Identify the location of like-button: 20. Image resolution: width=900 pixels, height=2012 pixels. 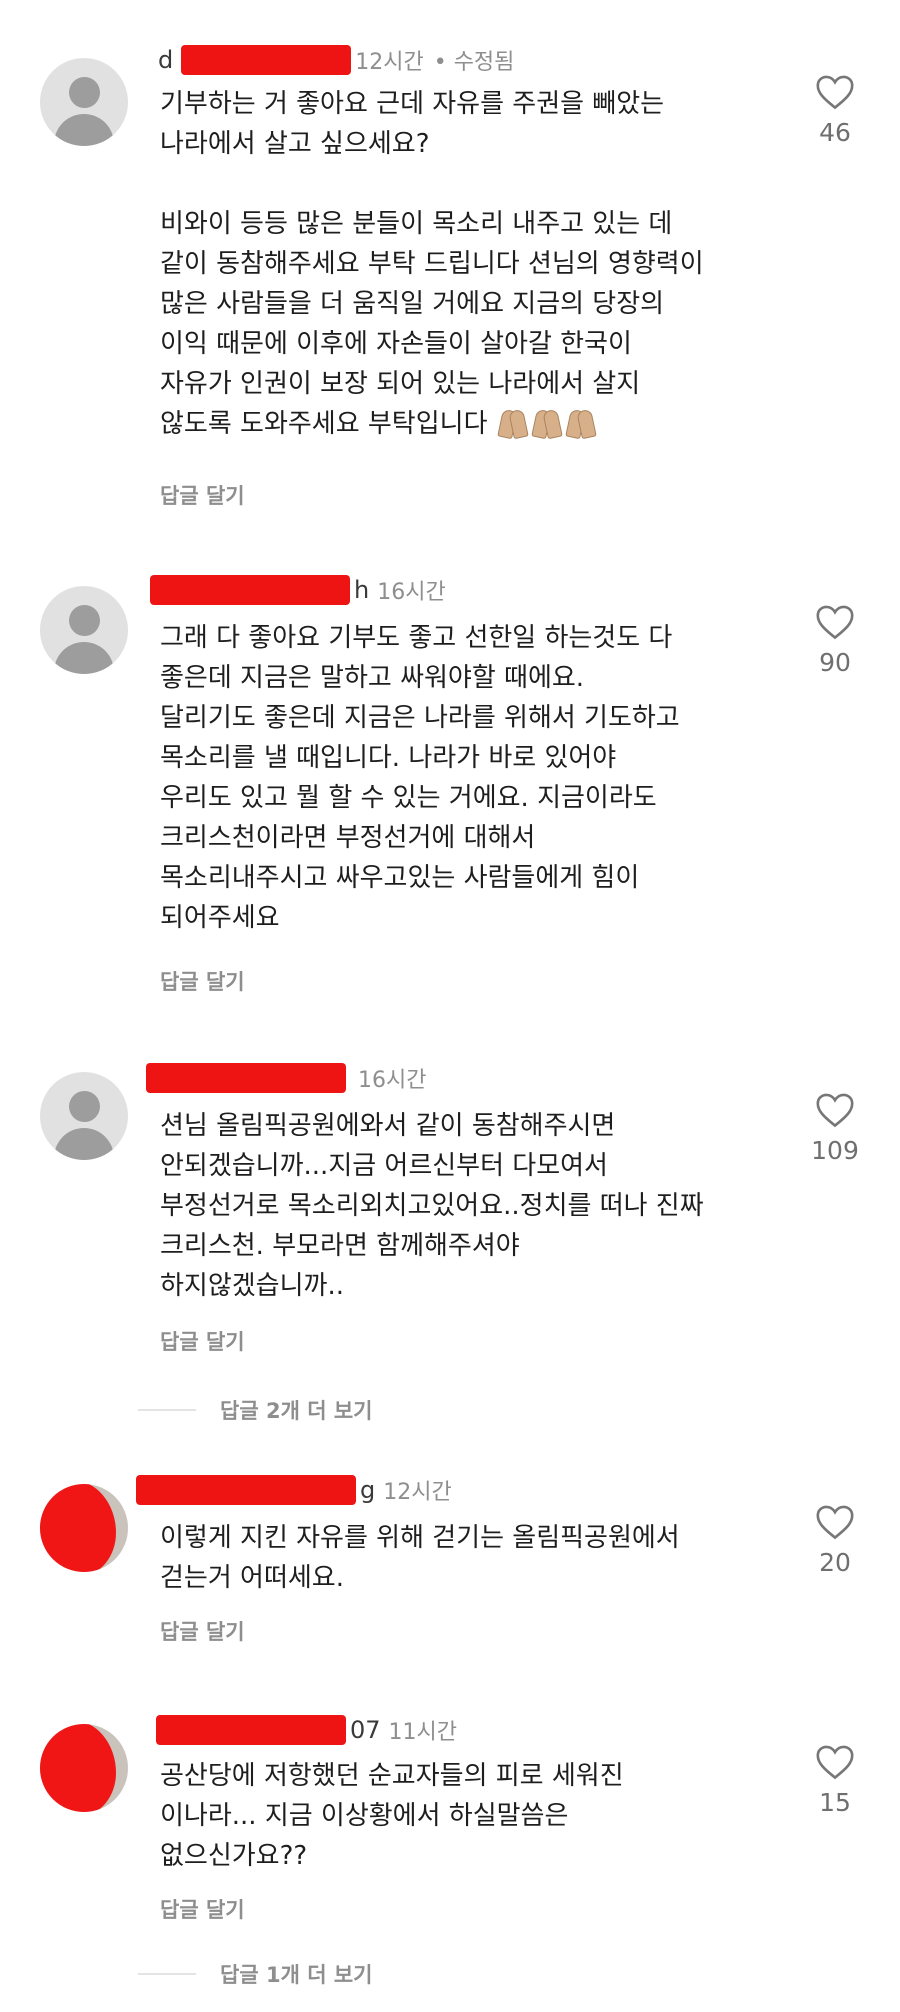
(835, 1540).